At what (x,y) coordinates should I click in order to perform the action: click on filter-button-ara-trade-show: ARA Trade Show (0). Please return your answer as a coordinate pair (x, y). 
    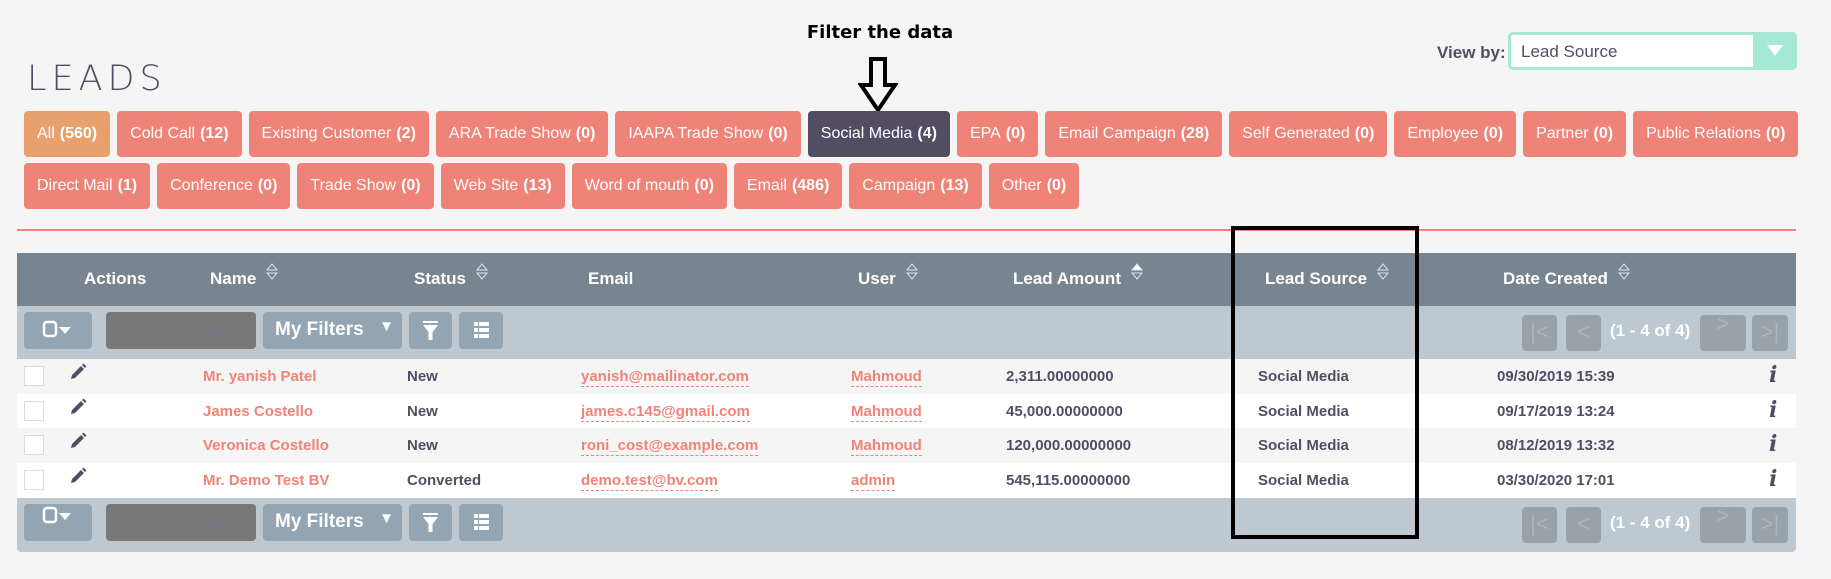
    Looking at the image, I should click on (522, 134).